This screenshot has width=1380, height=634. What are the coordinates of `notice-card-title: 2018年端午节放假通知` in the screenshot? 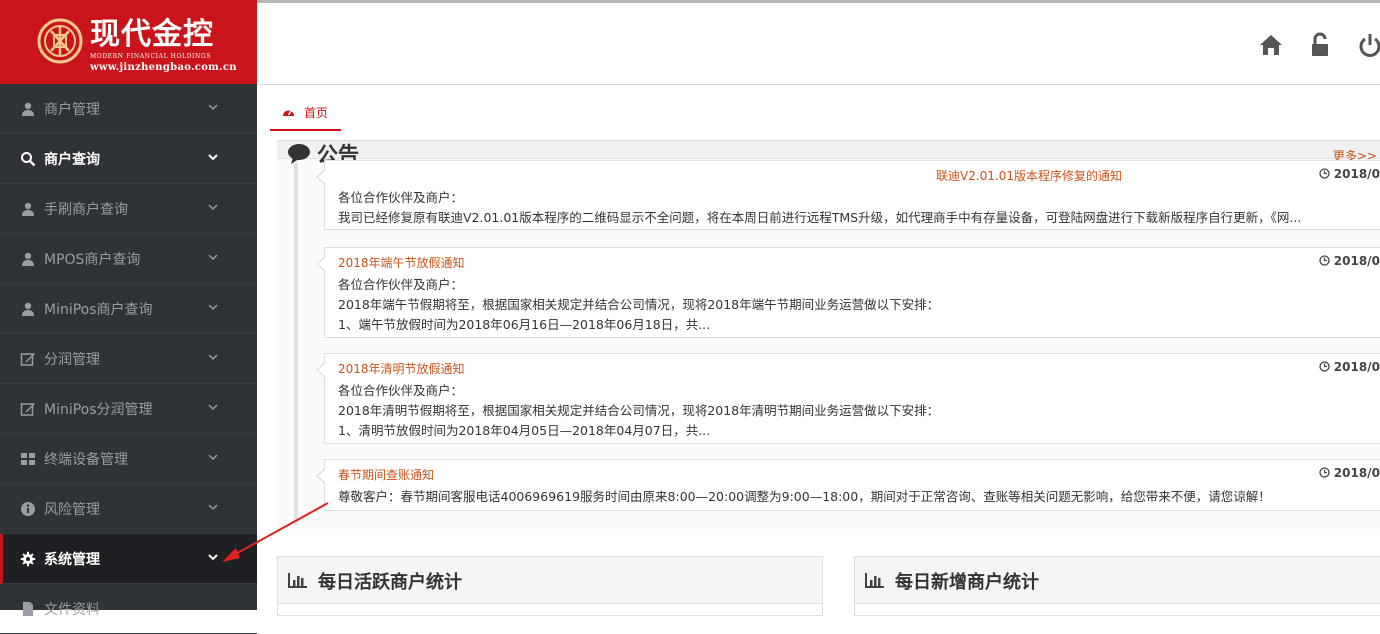 It's located at (401, 262).